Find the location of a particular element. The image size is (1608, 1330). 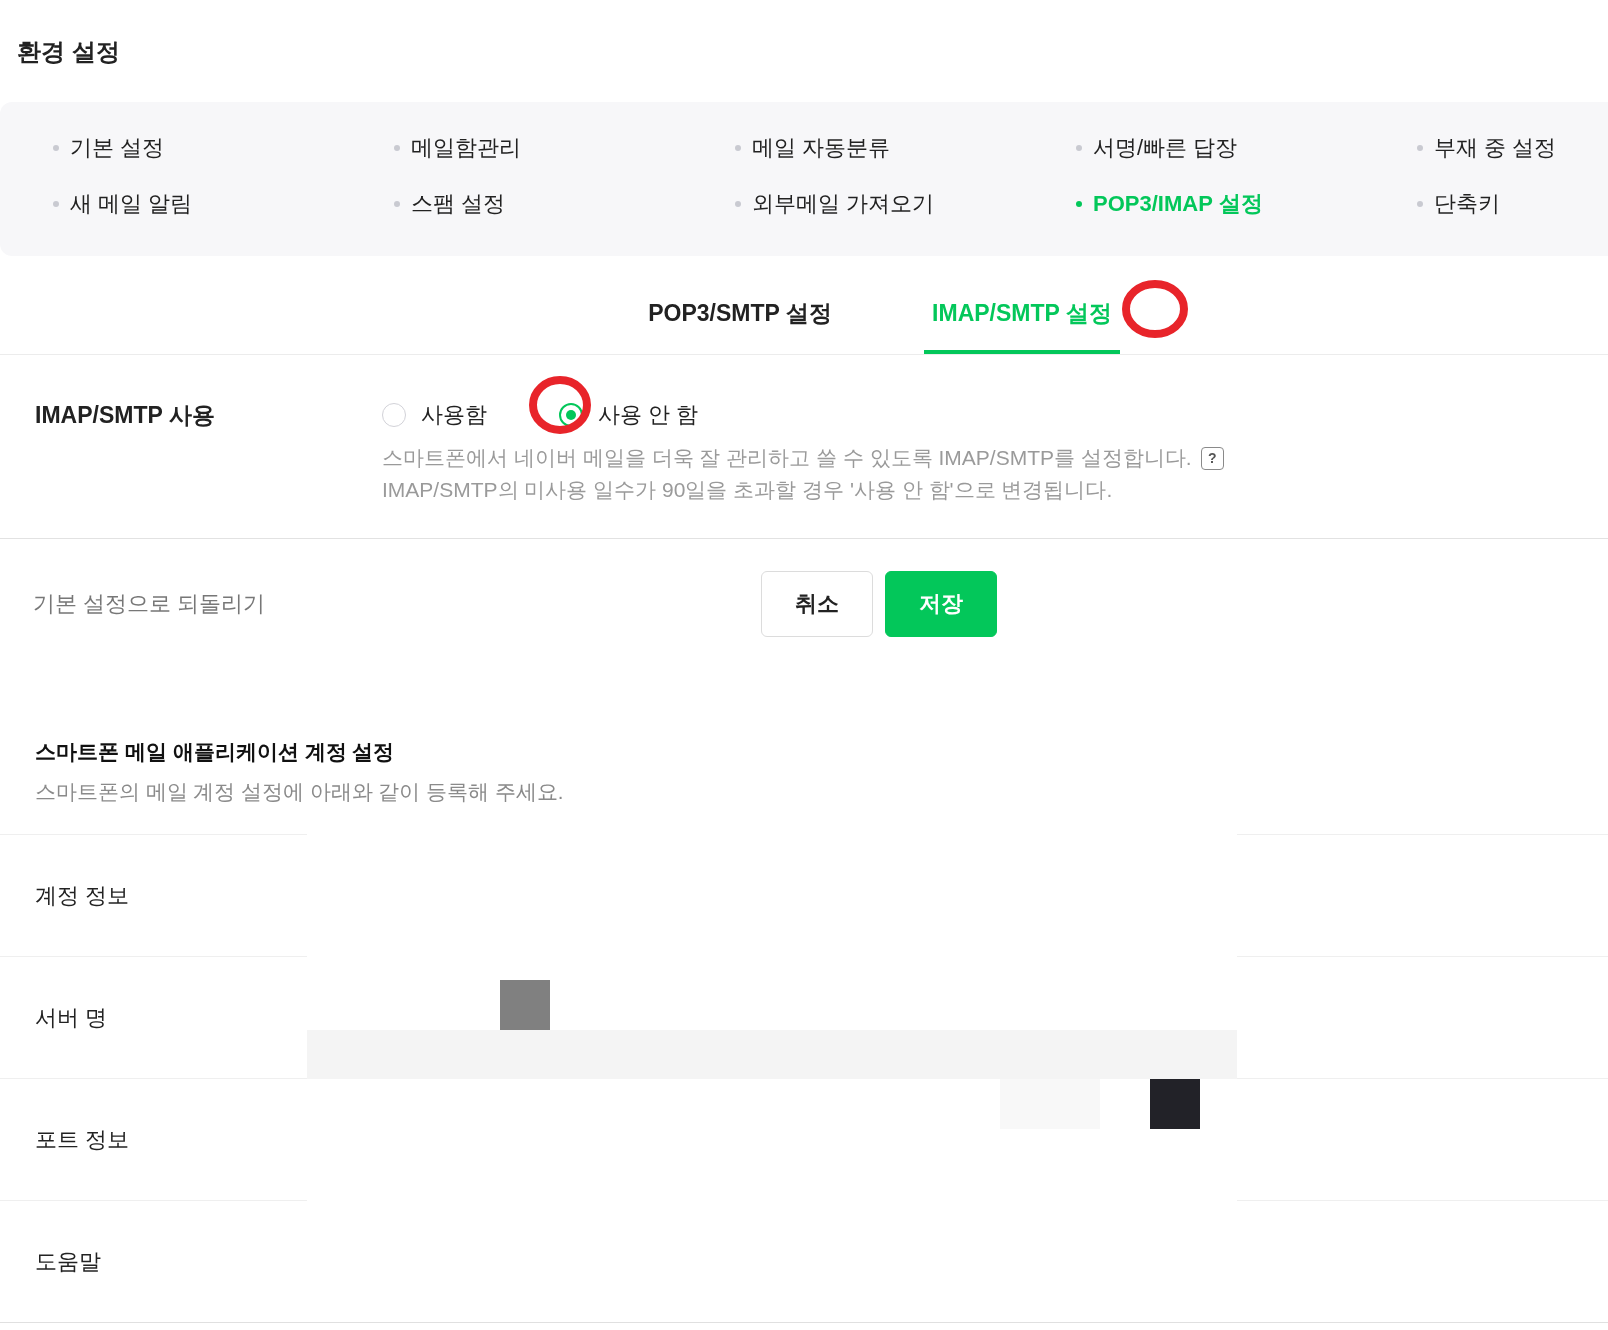

description-text: 스마트폰에서 네이버 메일을 더욱 잘 관리하고 쓸 수 있도록 IMAP/SMTP를 설정합니다. is located at coordinates (787, 458).